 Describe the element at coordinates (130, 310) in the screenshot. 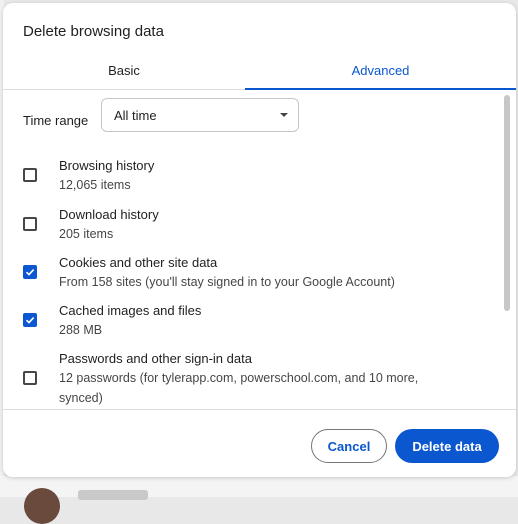

I see `option-title: Cached images and files` at that location.